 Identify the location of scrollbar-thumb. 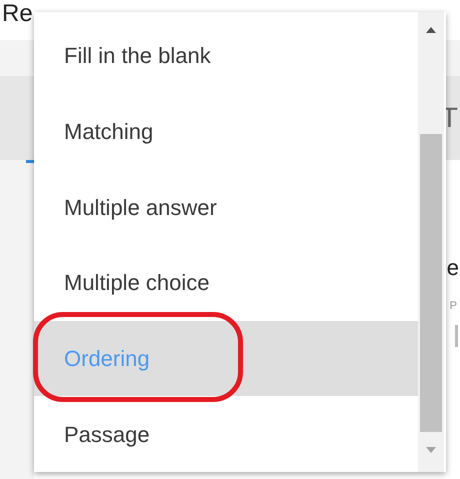
(431, 283).